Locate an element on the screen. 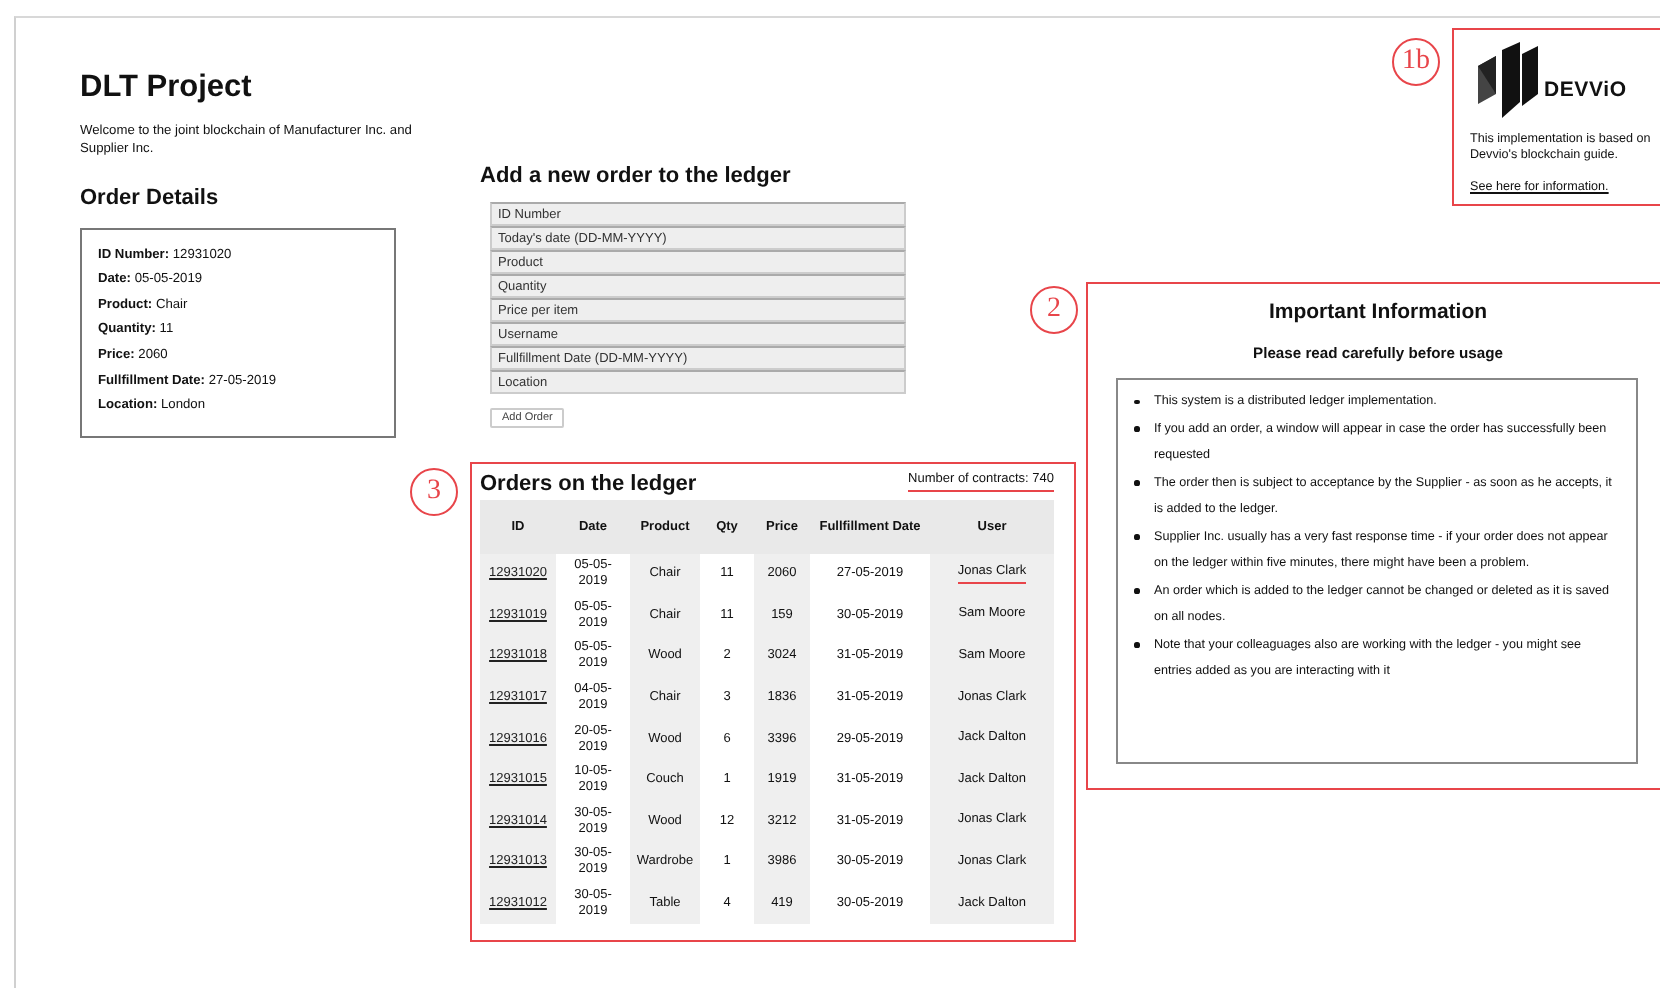 This screenshot has height=990, width=1660. info-heading: Important Information is located at coordinates (1378, 313).